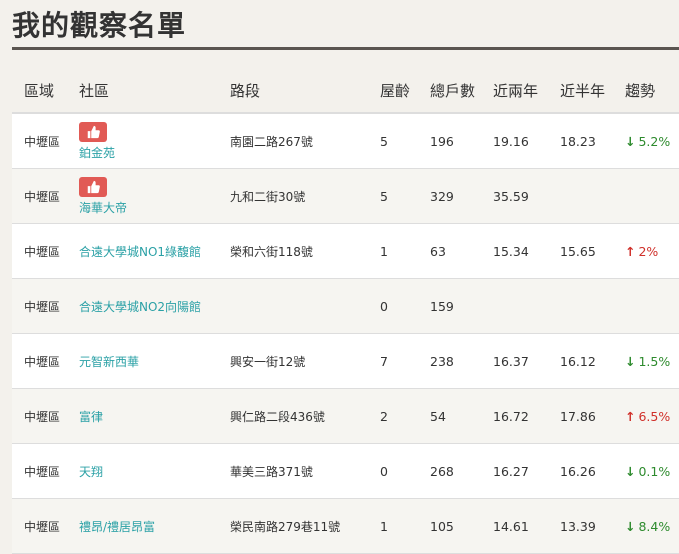 The image size is (679, 554). I want to click on cell-households: 105, so click(442, 526).